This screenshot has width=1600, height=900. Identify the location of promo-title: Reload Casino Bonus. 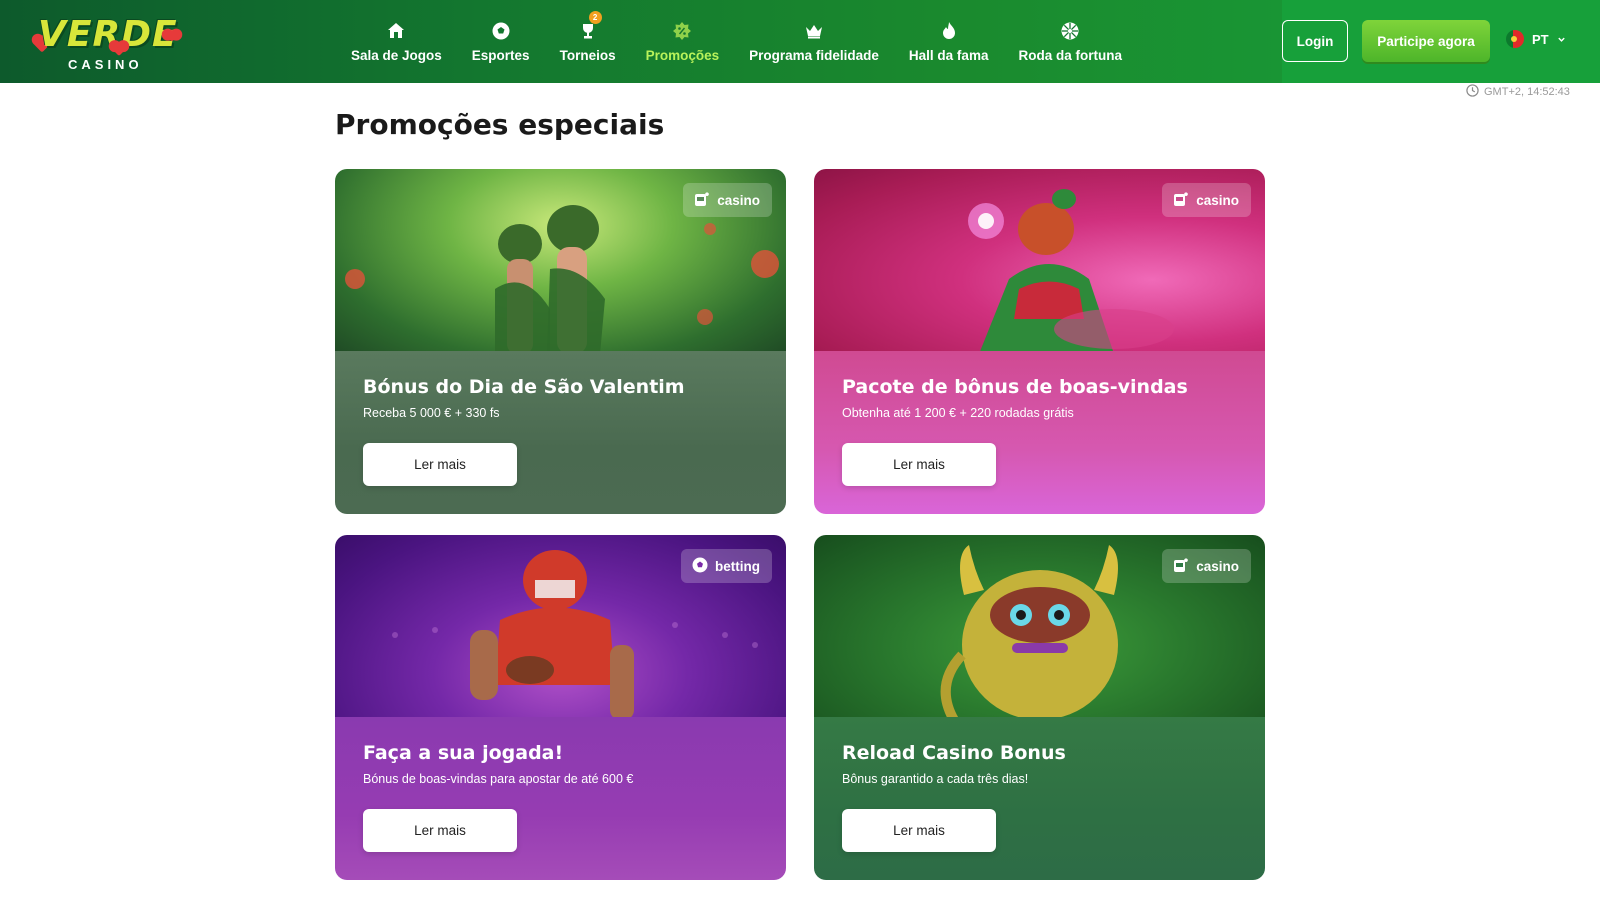
(954, 753).